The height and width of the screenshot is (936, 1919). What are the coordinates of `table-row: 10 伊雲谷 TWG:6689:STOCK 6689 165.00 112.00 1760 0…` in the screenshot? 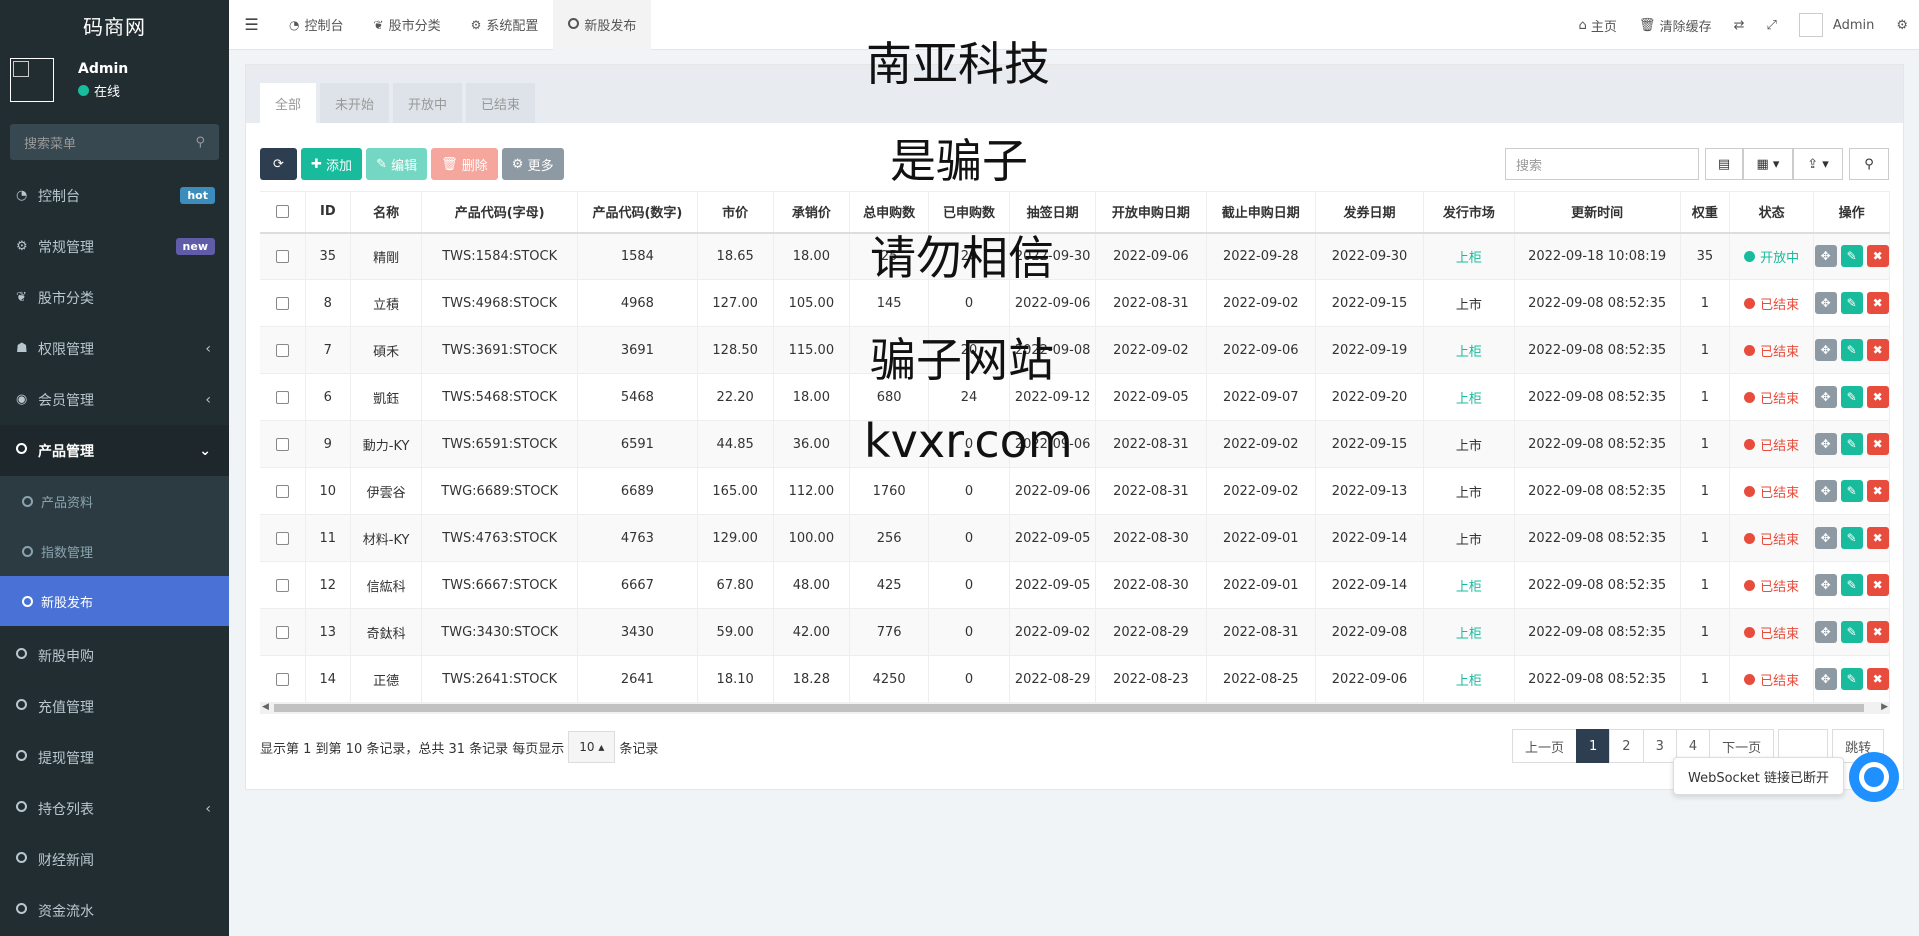 It's located at (1075, 491).